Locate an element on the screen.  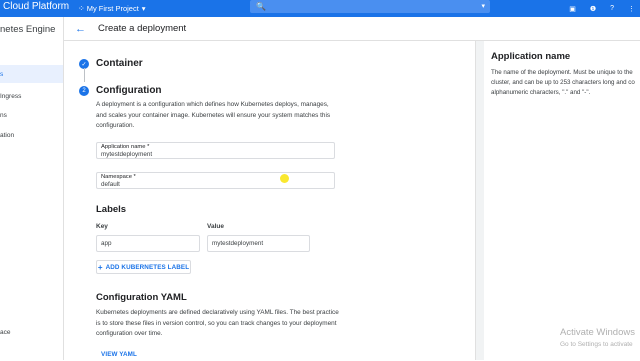
sidebar: netes Engine s Ingress ns ation ace is located at coordinates (32, 188).